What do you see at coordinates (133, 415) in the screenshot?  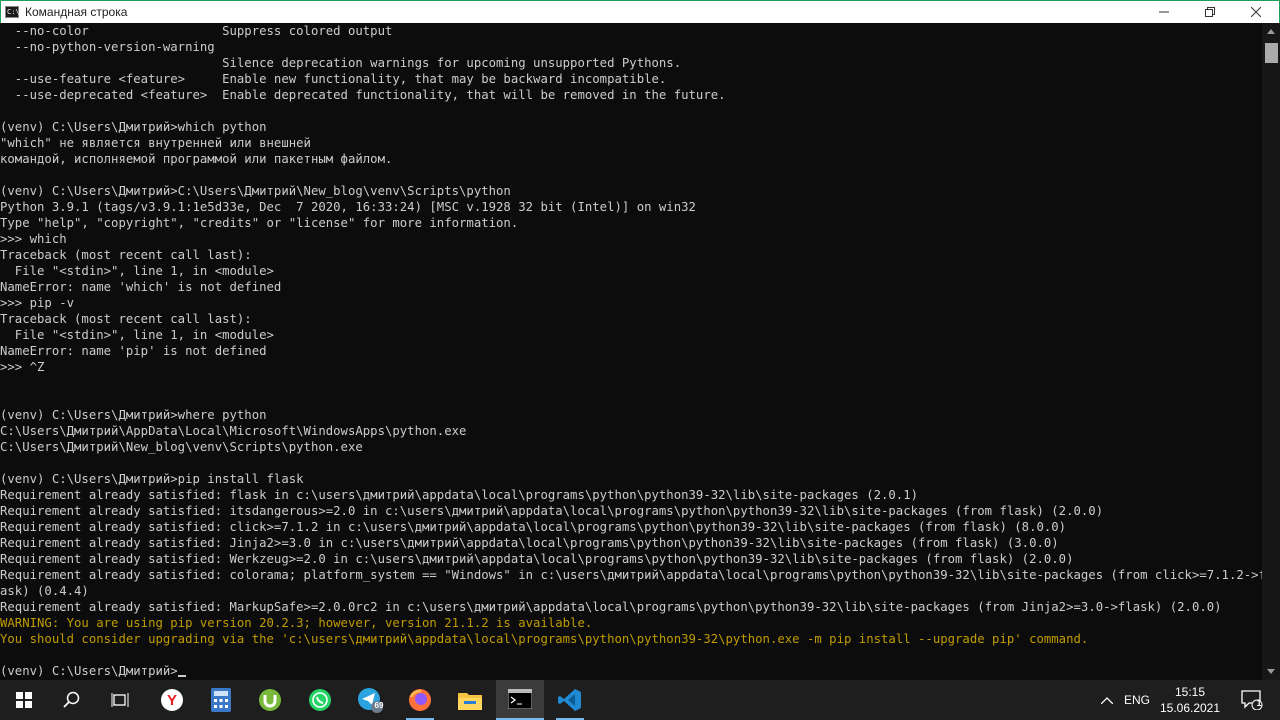 I see `terminal-line: (venv) C:\Users\Дмитрий>where python` at bounding box center [133, 415].